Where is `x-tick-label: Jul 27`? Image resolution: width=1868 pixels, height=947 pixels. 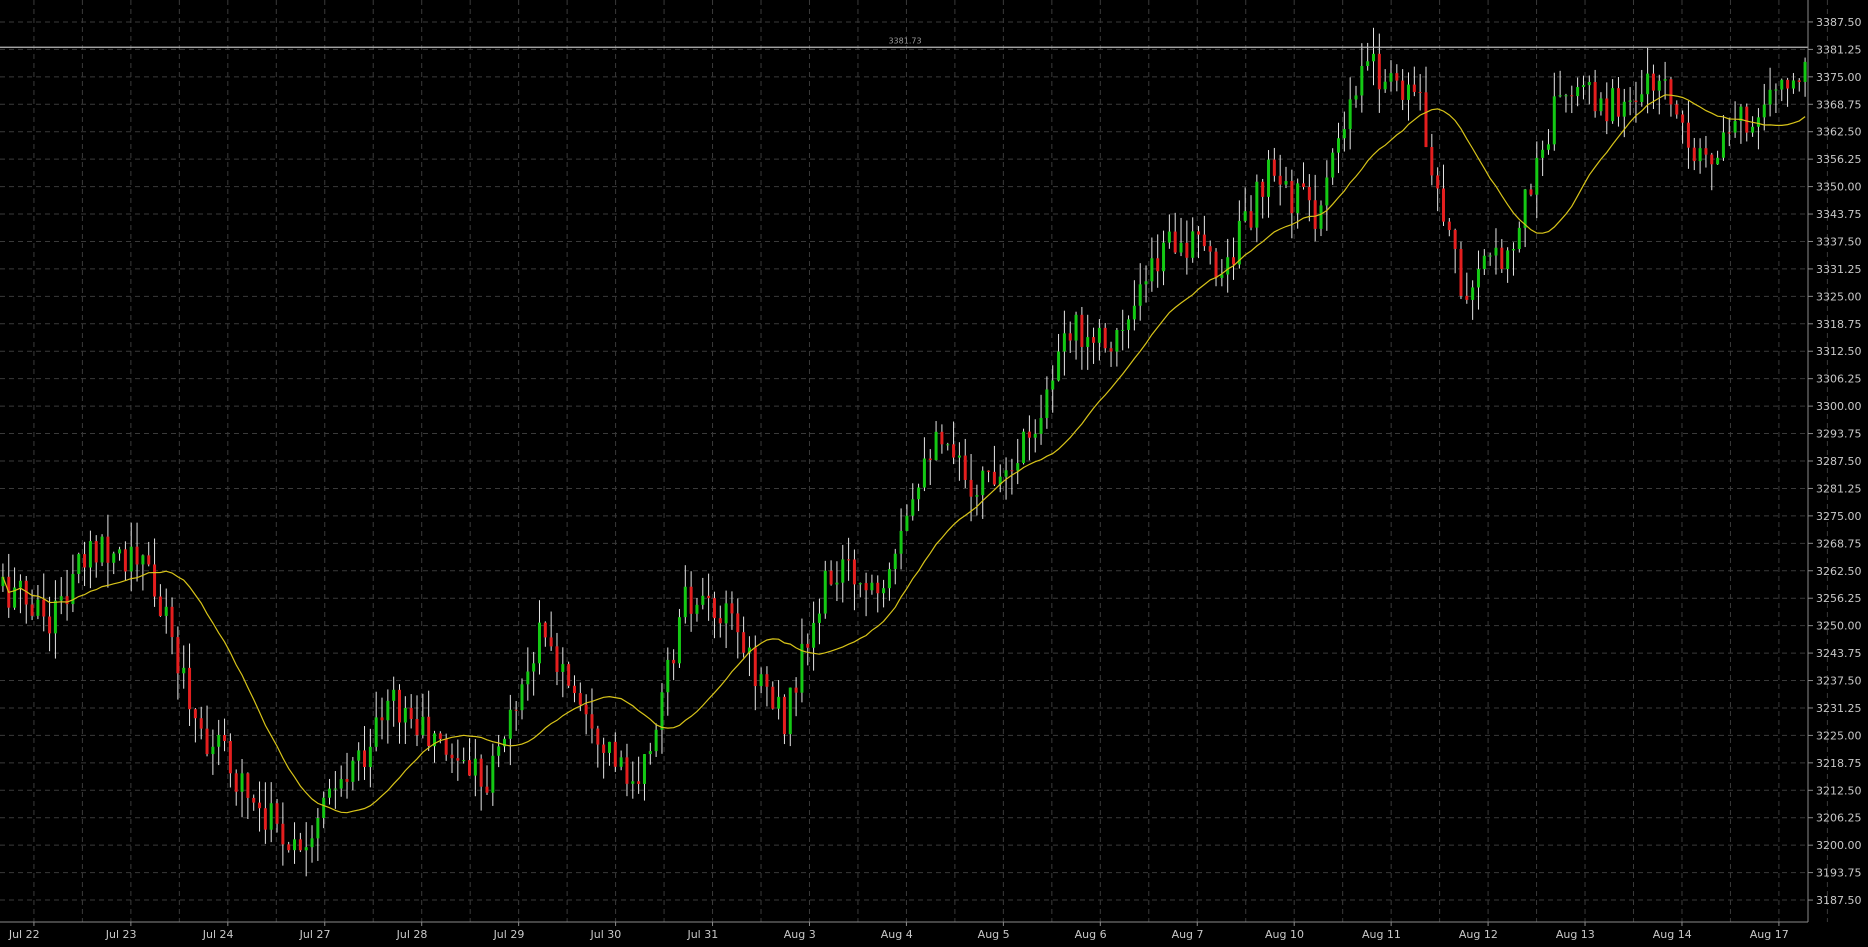
x-tick-label: Jul 27 is located at coordinates (315, 934).